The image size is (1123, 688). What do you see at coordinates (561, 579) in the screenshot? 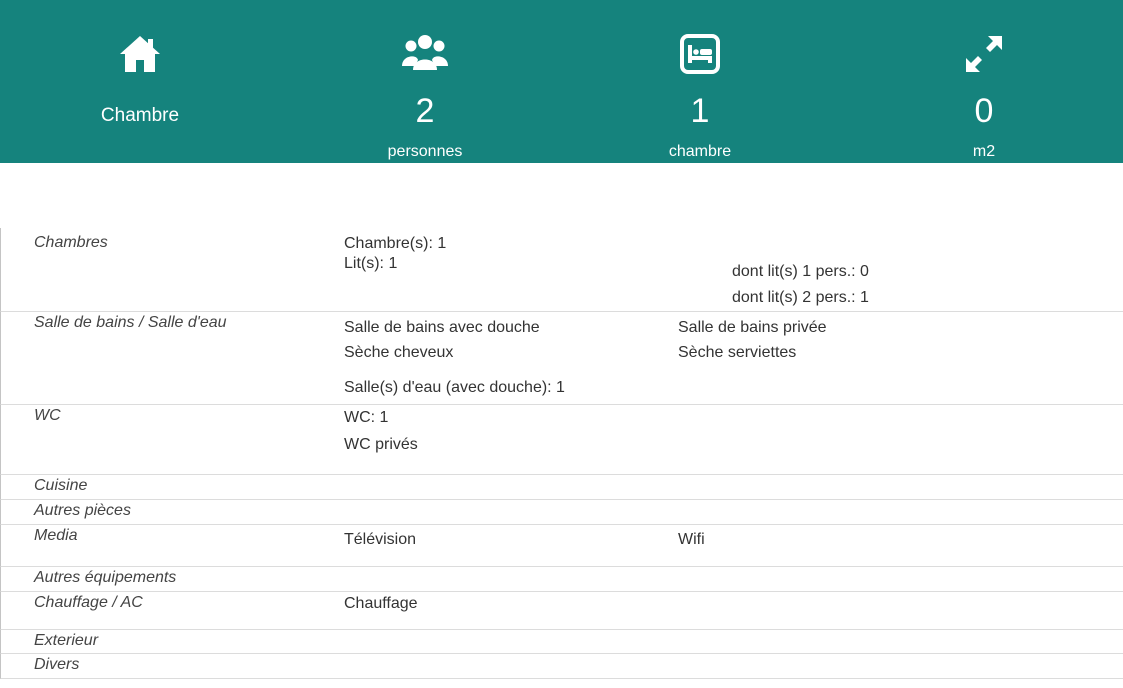
I see `row-autres-equipements: Autres équipements` at bounding box center [561, 579].